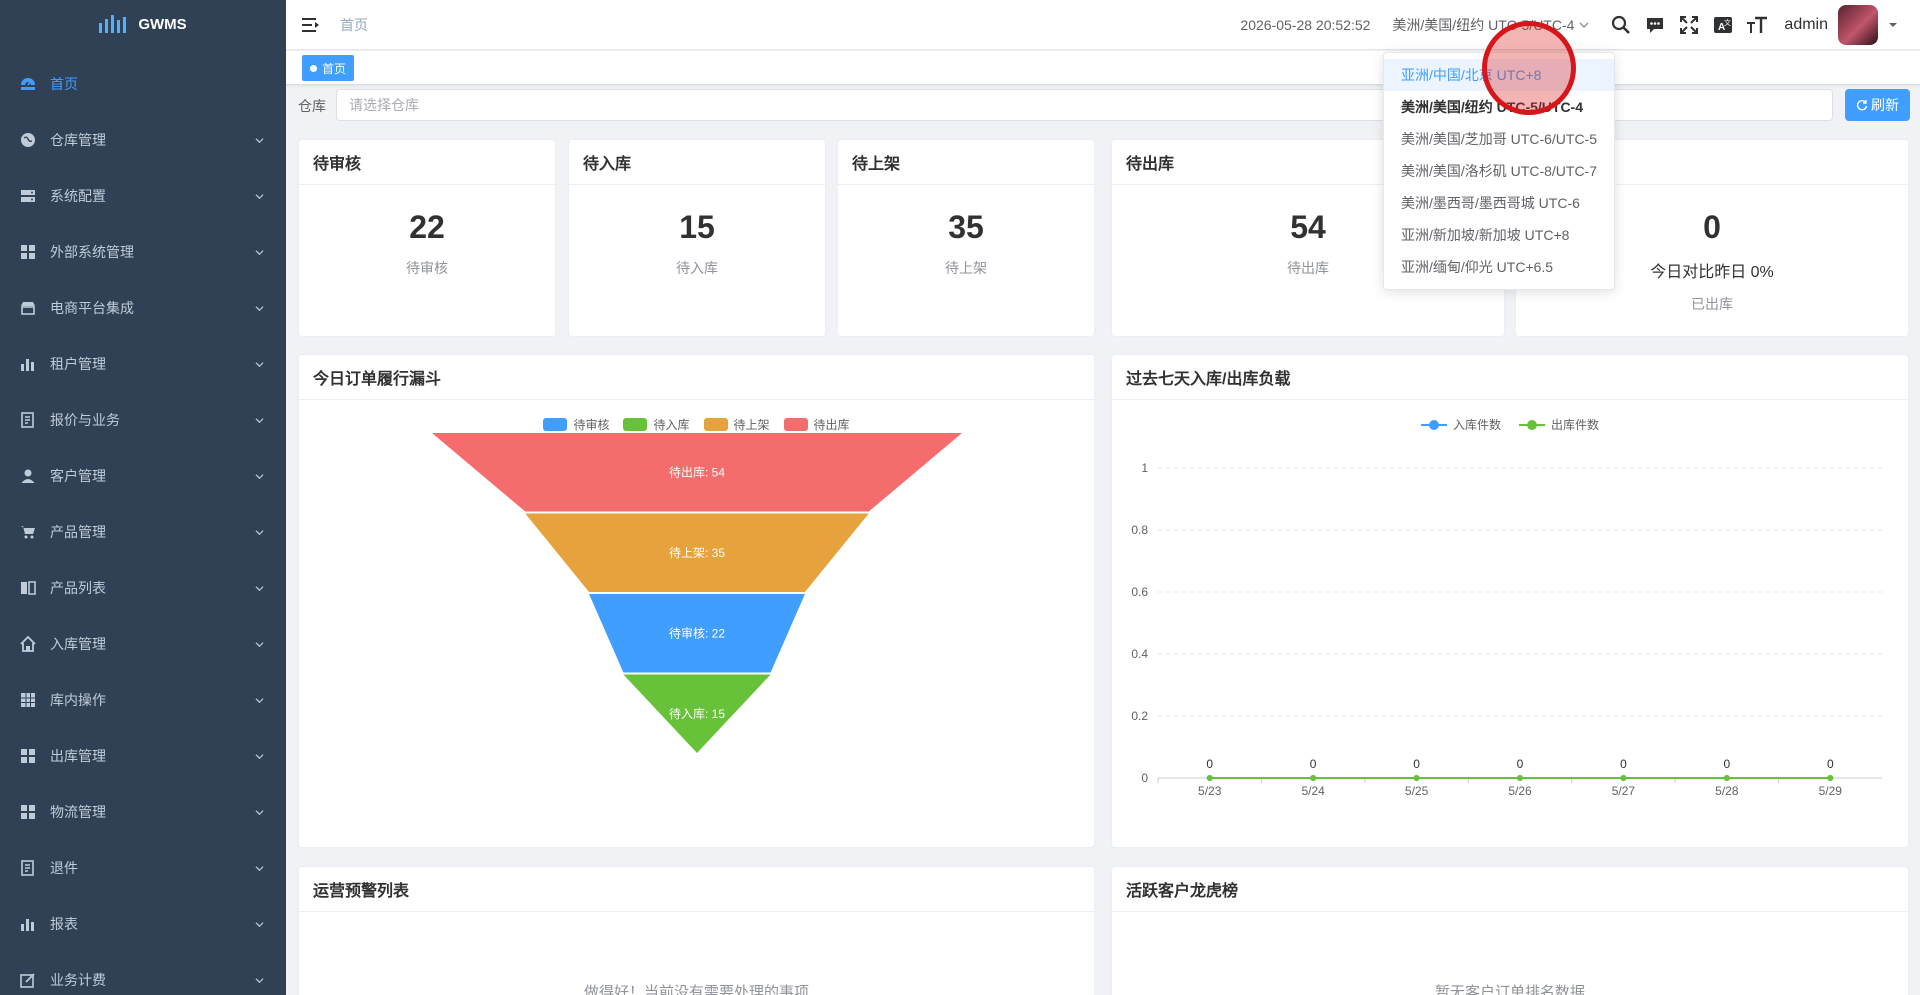 This screenshot has height=995, width=1920. What do you see at coordinates (1877, 105) in the screenshot?
I see `refresh-button: 刷新` at bounding box center [1877, 105].